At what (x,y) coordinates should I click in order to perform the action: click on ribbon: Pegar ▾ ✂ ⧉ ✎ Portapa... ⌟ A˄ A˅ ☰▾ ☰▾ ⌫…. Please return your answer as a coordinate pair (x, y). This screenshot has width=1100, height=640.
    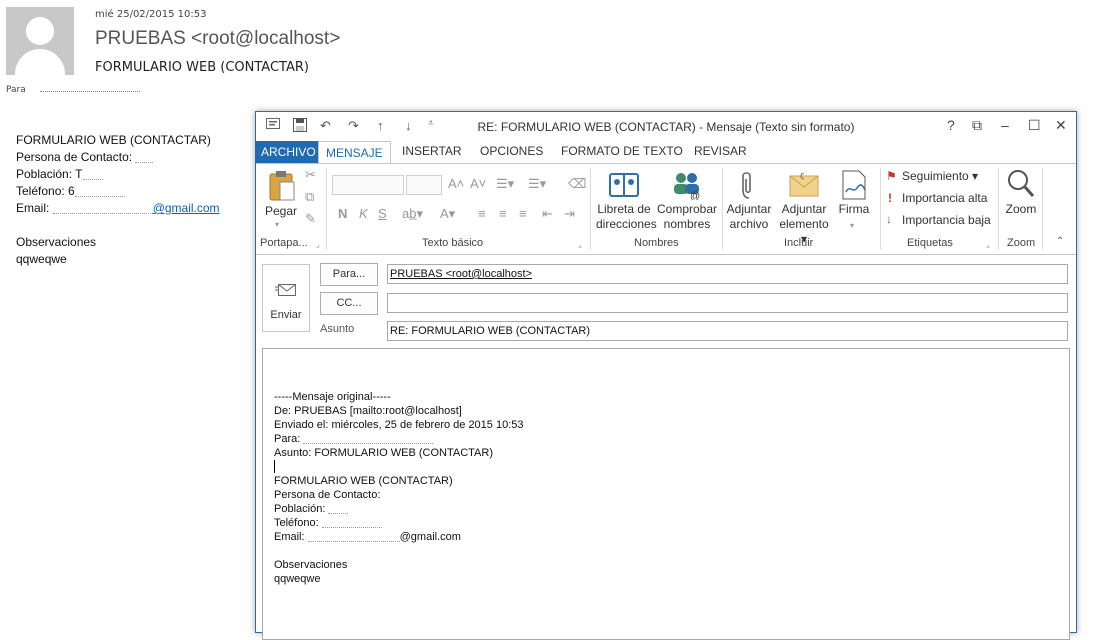
    Looking at the image, I should click on (666, 209).